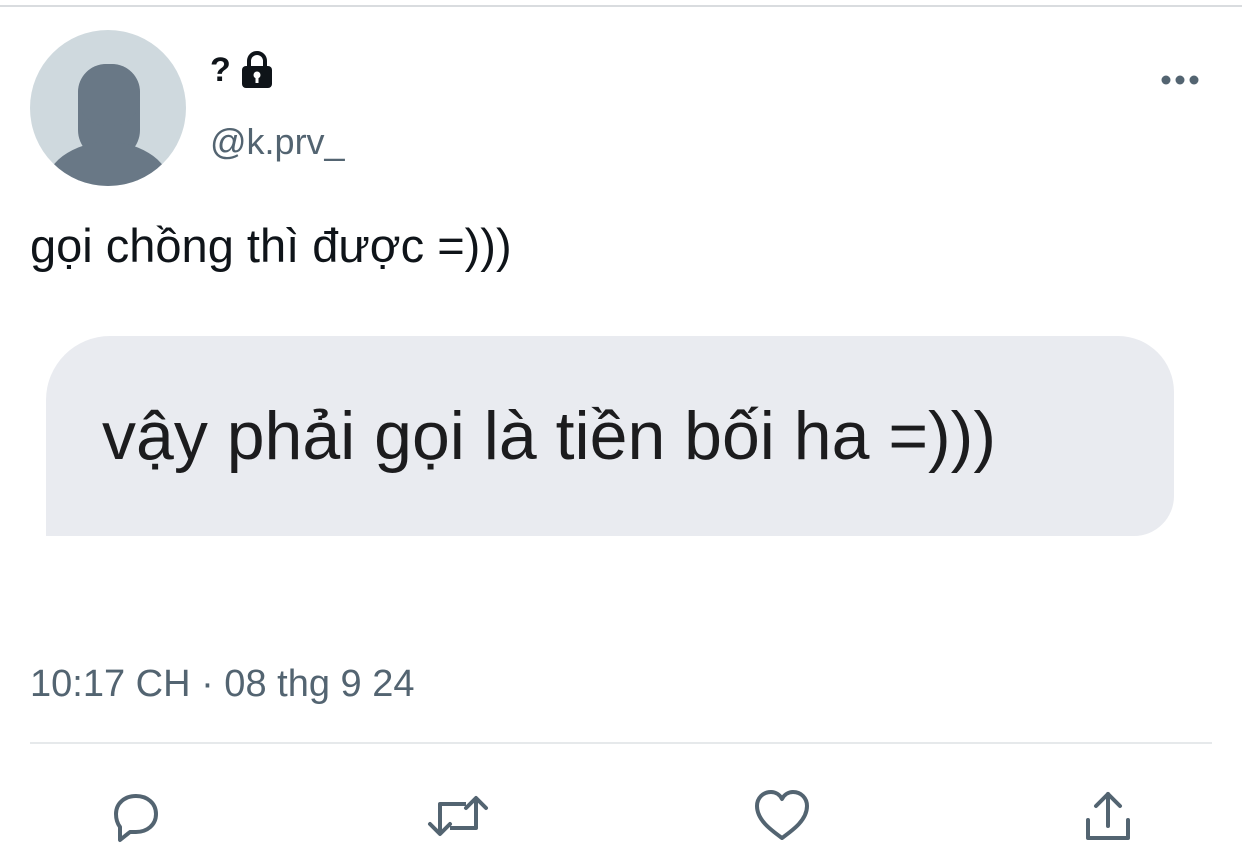  What do you see at coordinates (271, 245) in the screenshot?
I see `tweet-text: gọi chồng thì được =)))` at bounding box center [271, 245].